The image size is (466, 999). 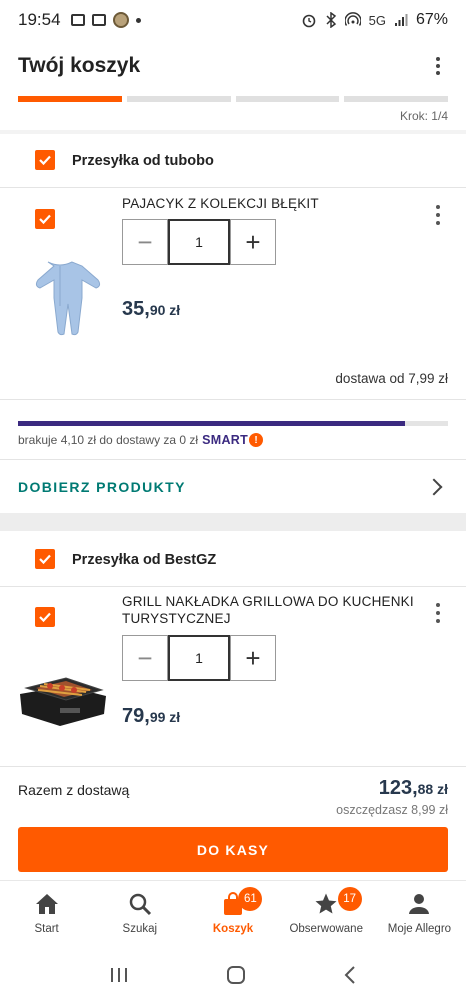 I want to click on checkout-button: DO KASY, so click(x=233, y=849).